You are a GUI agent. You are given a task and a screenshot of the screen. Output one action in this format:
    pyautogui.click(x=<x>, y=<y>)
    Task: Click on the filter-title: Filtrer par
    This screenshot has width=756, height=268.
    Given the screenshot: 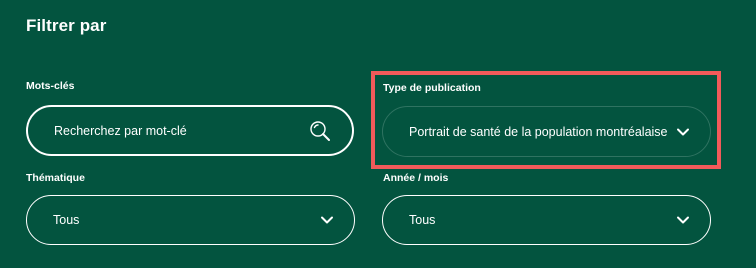 What is the action you would take?
    pyautogui.click(x=66, y=25)
    